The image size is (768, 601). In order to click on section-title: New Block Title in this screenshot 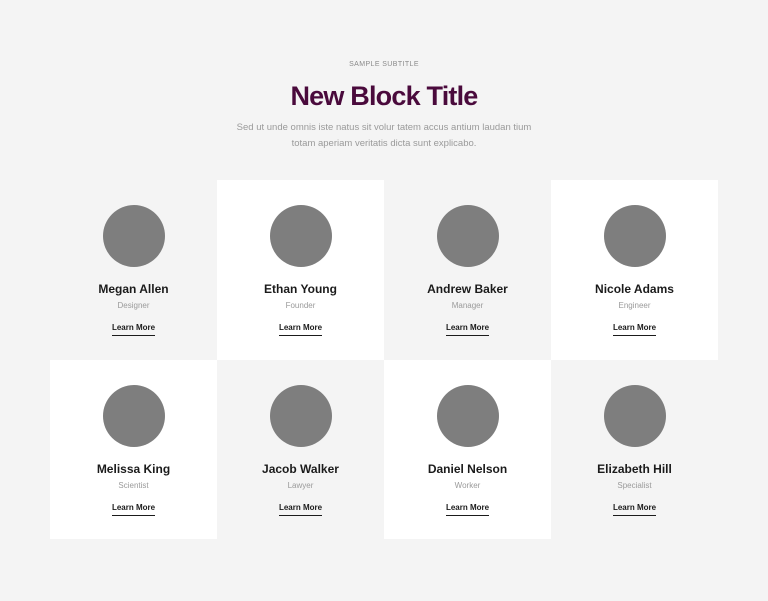, I will do `click(384, 96)`.